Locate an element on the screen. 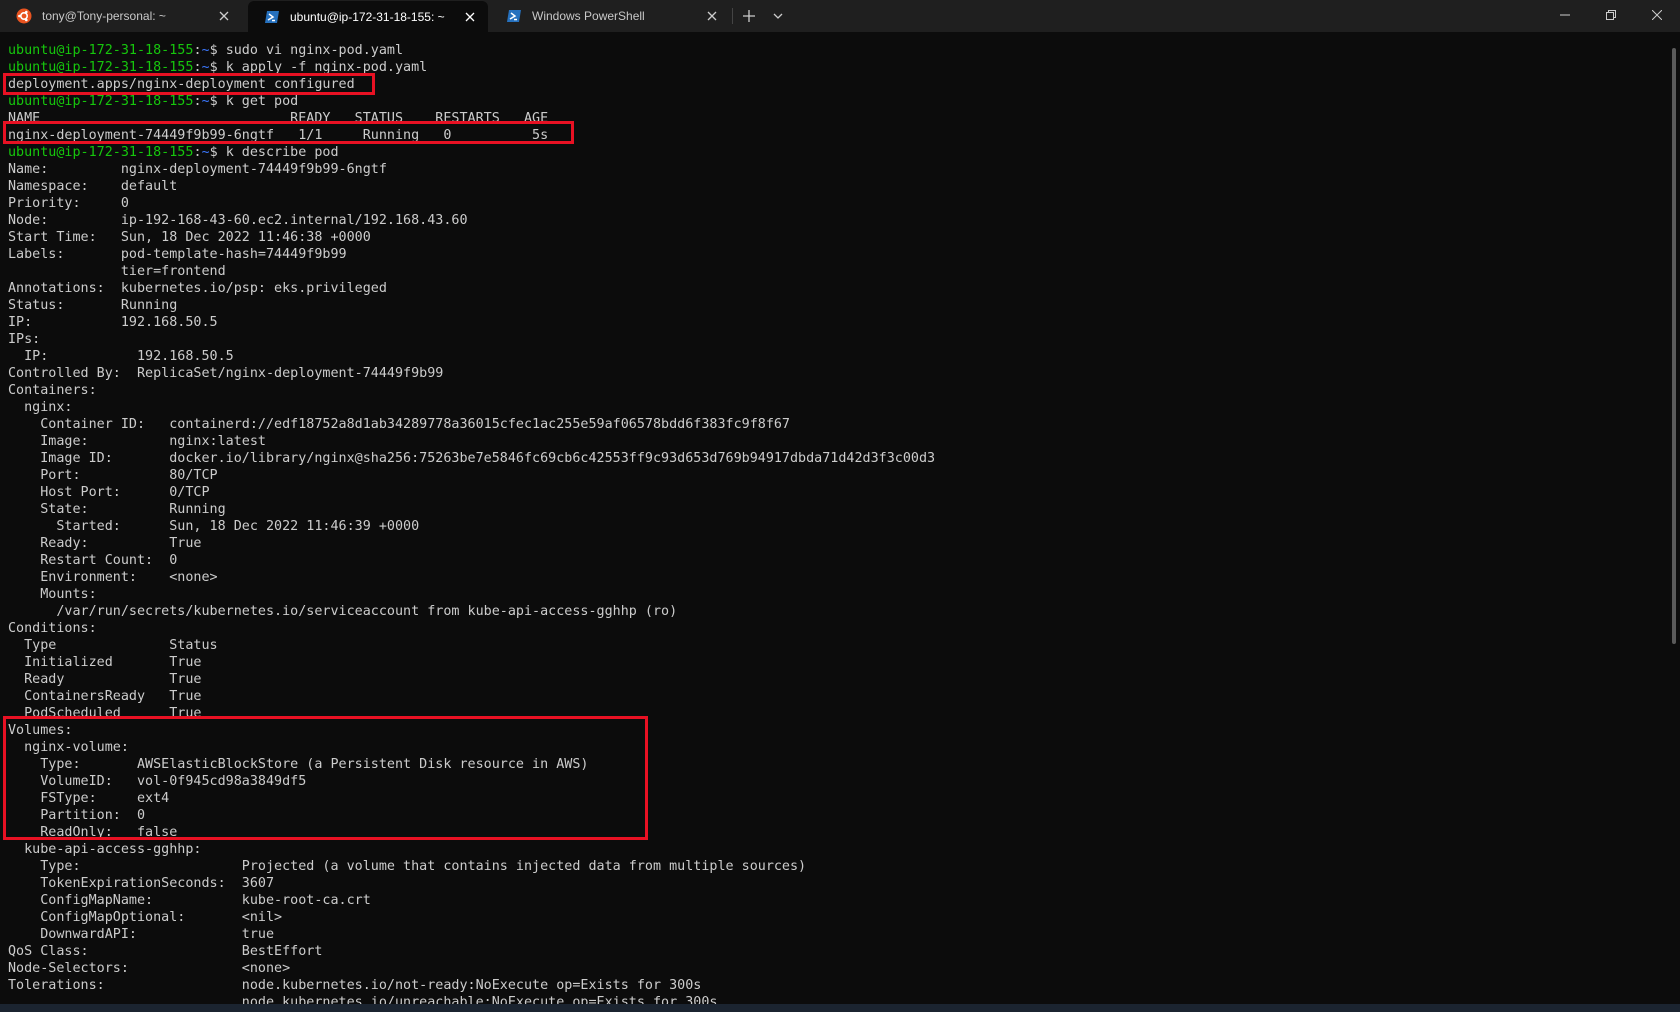 This screenshot has height=1012, width=1680. minimize-button is located at coordinates (1565, 15).